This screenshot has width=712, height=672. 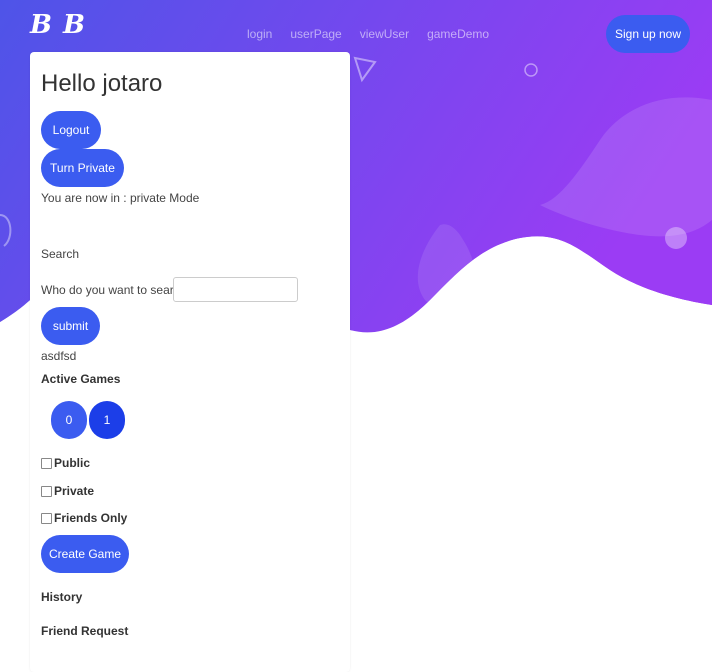 I want to click on logout-button: Logout, so click(x=71, y=130).